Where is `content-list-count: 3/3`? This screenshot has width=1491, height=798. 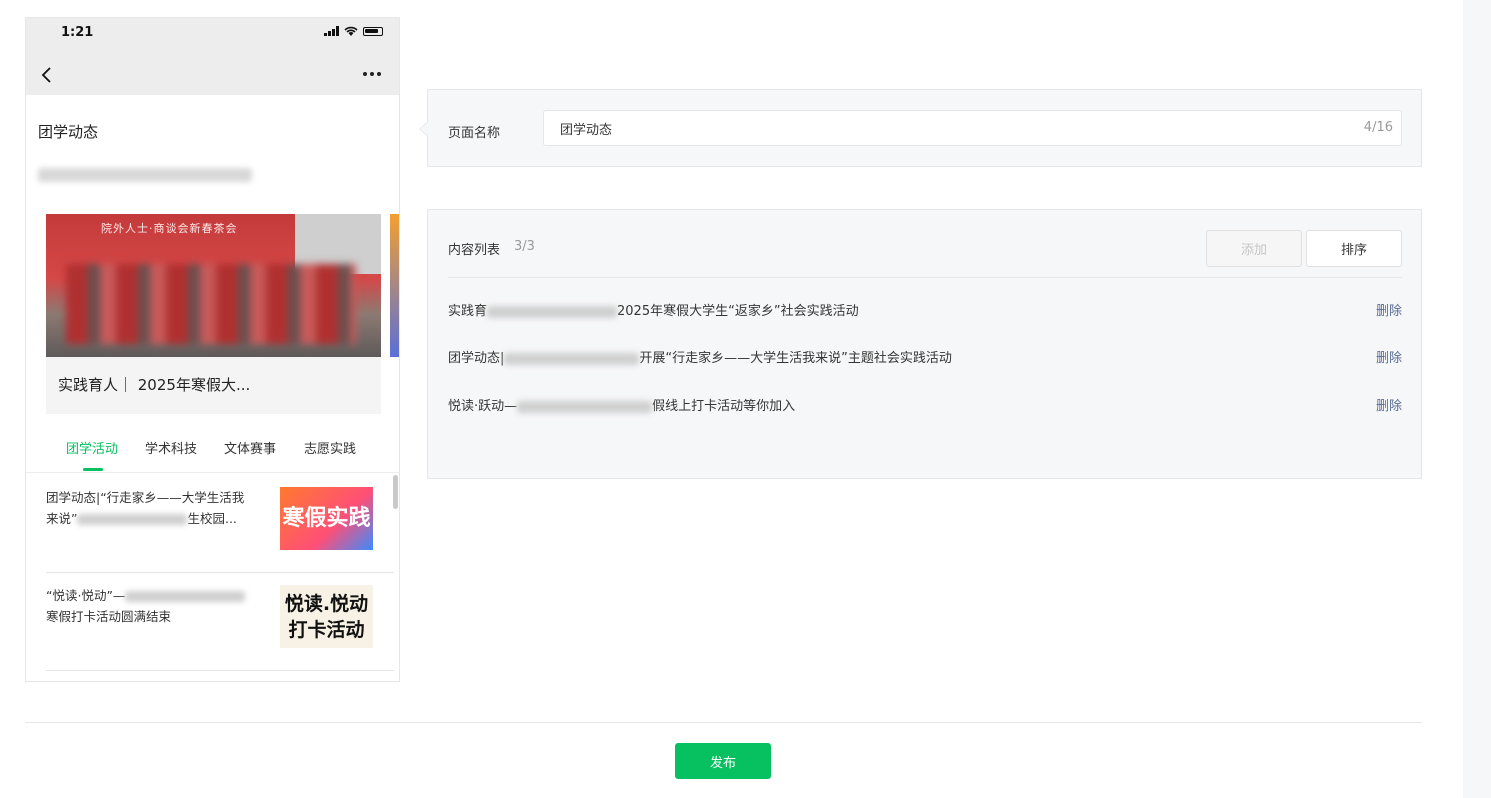
content-list-count: 3/3 is located at coordinates (524, 246).